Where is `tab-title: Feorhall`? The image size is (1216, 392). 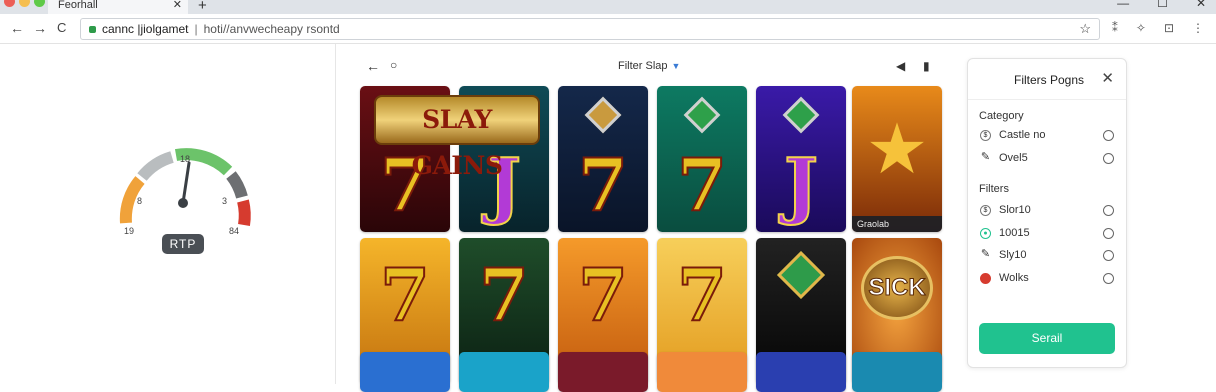 tab-title: Feorhall is located at coordinates (78, 5).